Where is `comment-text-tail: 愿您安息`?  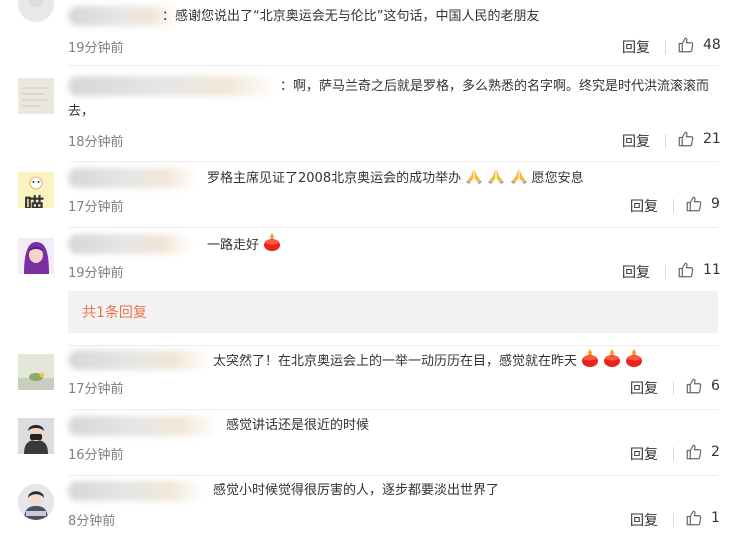
comment-text-tail: 愿您安息 is located at coordinates (557, 178).